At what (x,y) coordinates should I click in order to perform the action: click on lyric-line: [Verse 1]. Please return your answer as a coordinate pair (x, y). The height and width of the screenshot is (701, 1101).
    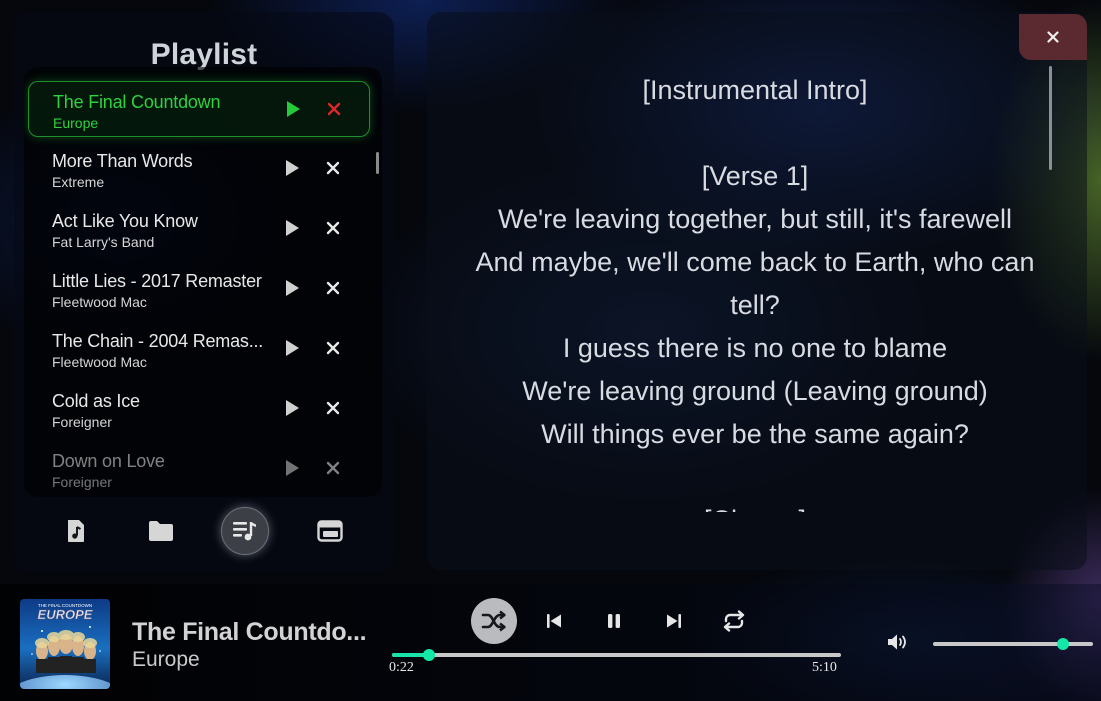
    Looking at the image, I should click on (755, 176).